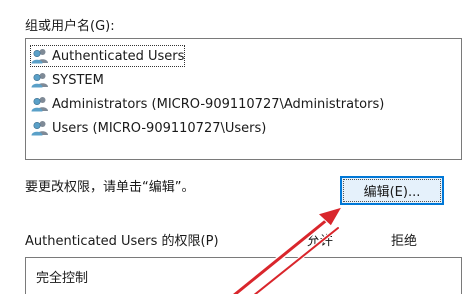 This screenshot has width=474, height=294. Describe the element at coordinates (404, 241) in the screenshot. I see `deny-column-header: 拒绝` at that location.